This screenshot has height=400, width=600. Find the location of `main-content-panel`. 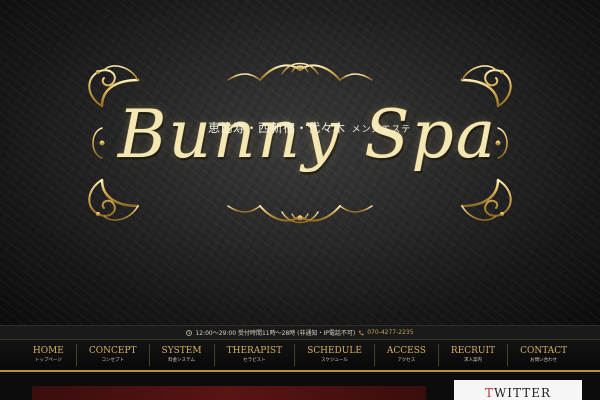

main-content-panel is located at coordinates (229, 393).